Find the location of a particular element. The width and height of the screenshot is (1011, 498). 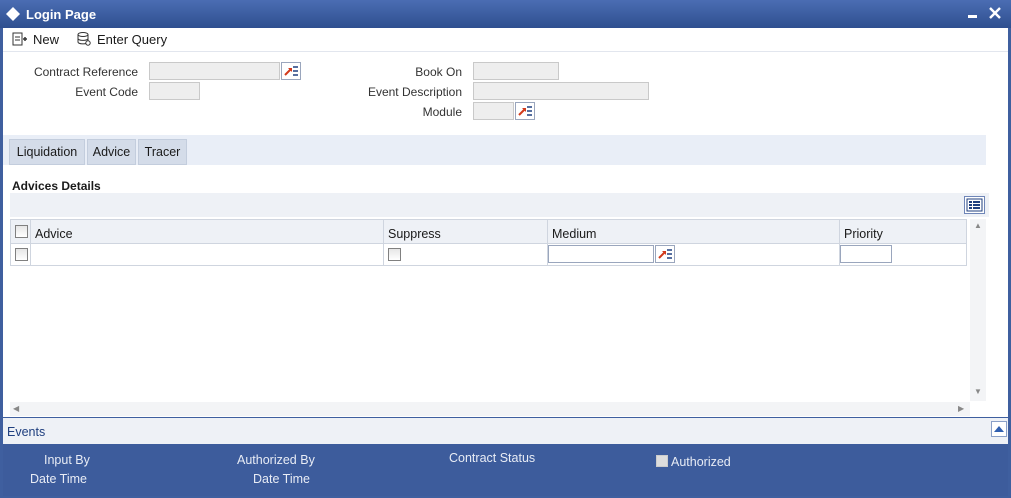

scroll-down-arrow-icon: ▼ is located at coordinates (978, 391).